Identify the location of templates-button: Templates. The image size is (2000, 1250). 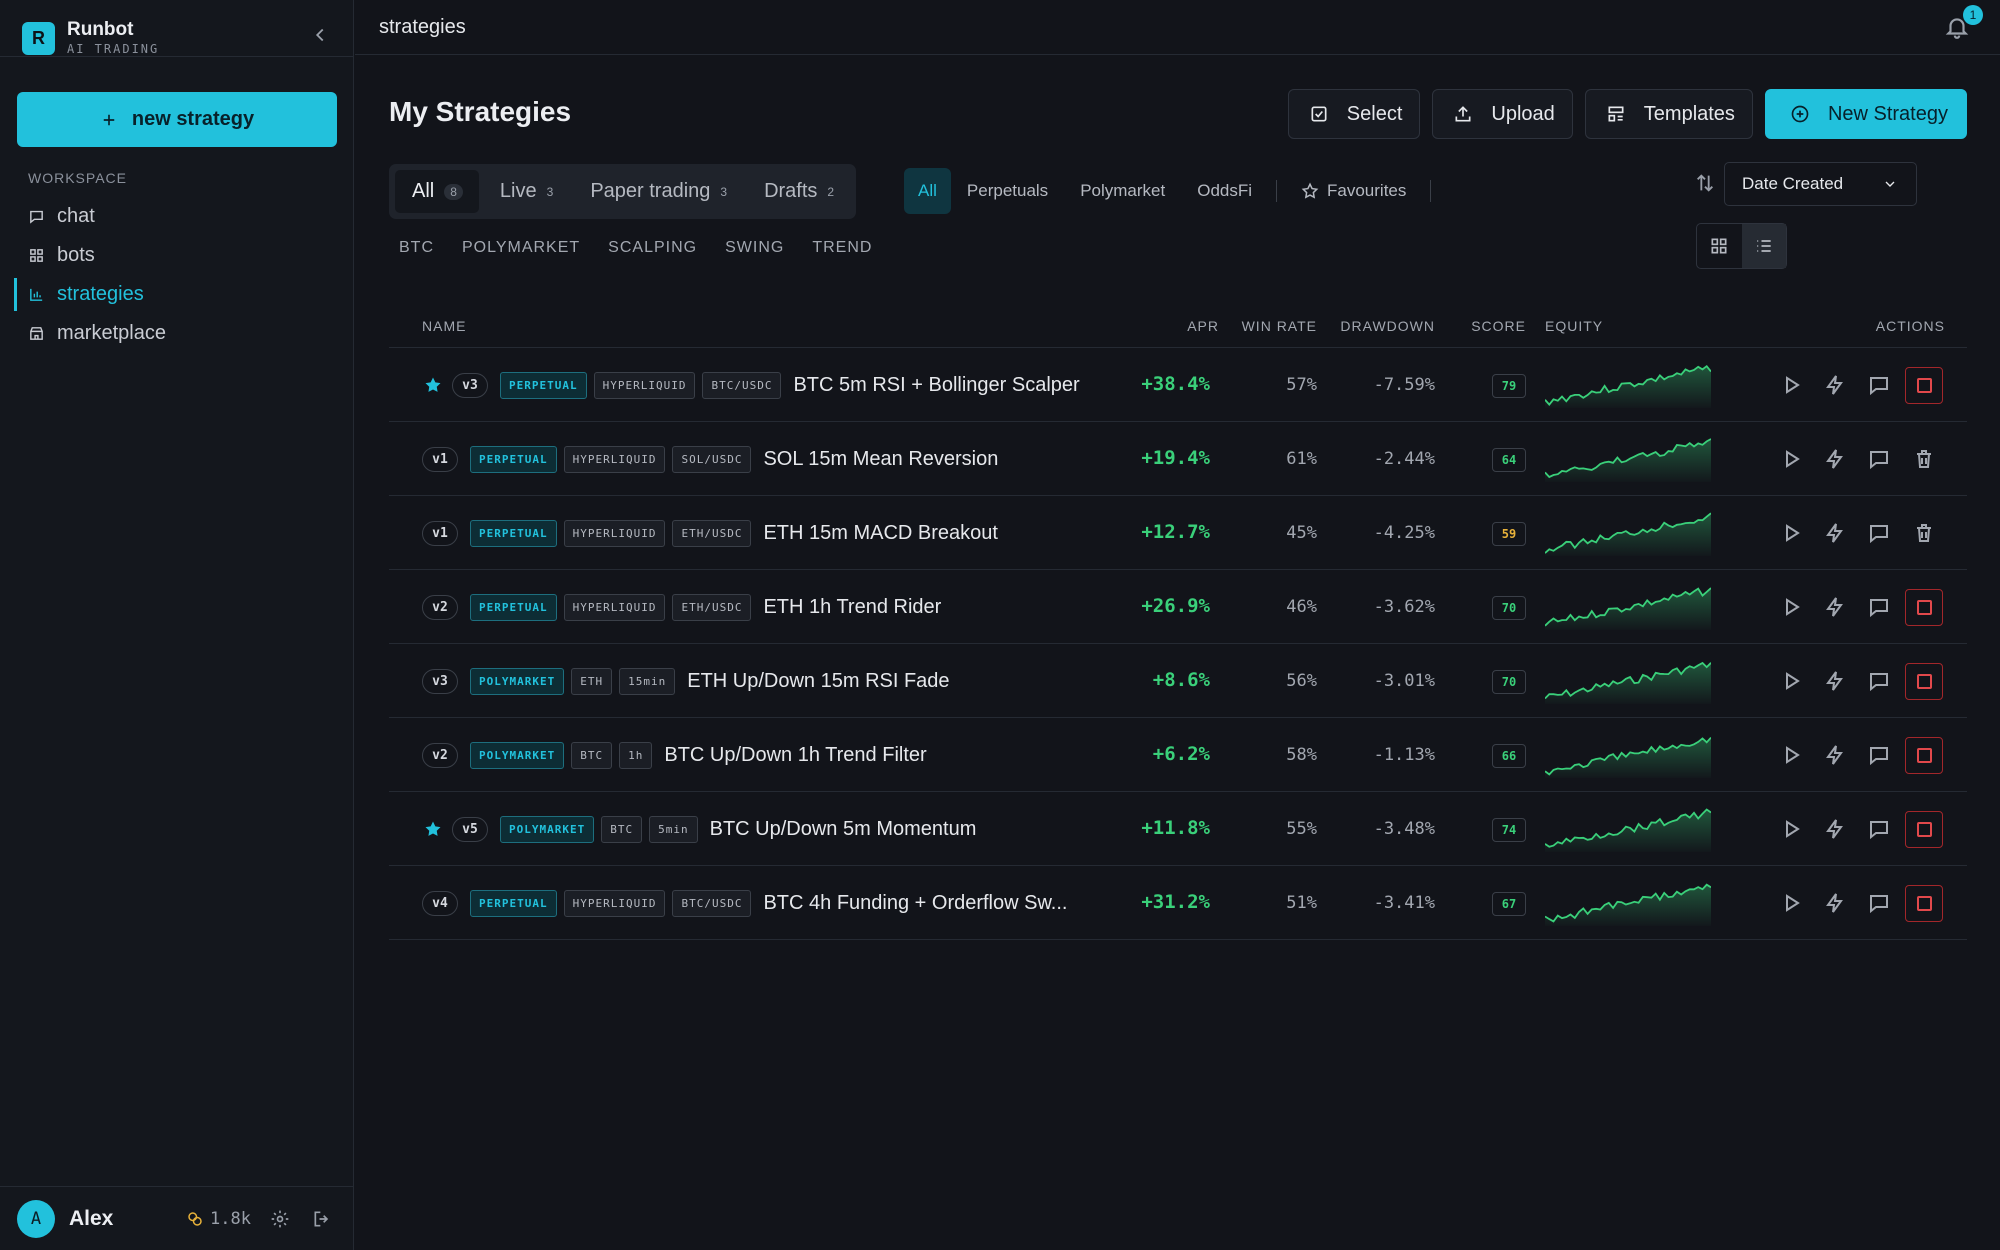
(1668, 114).